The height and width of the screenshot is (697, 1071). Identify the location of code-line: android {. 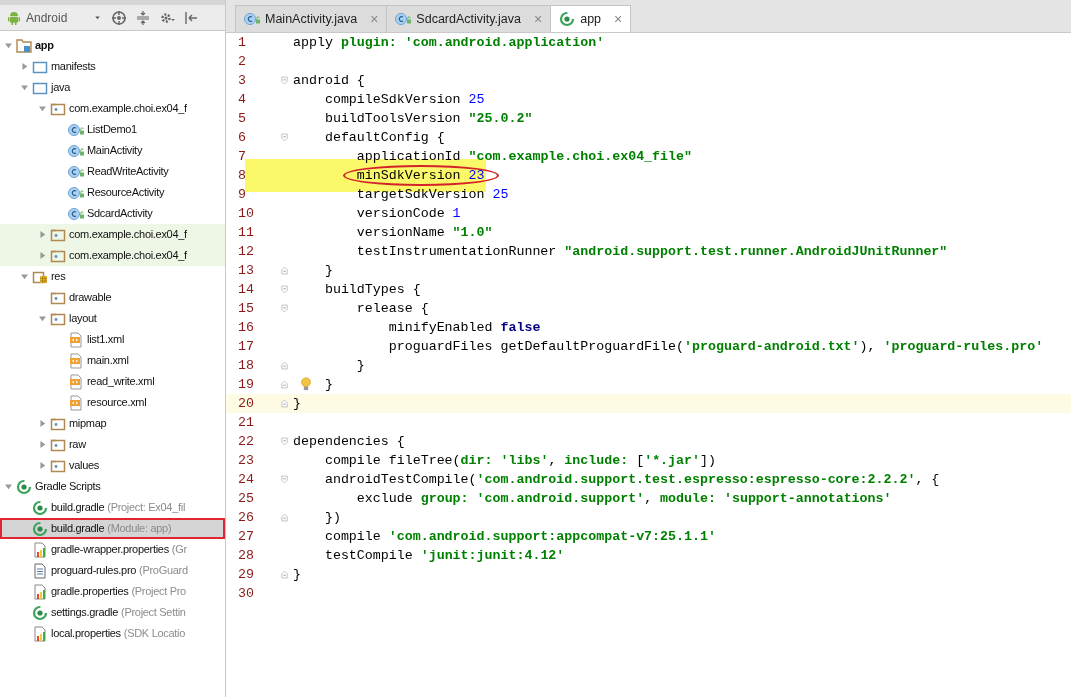
(329, 80).